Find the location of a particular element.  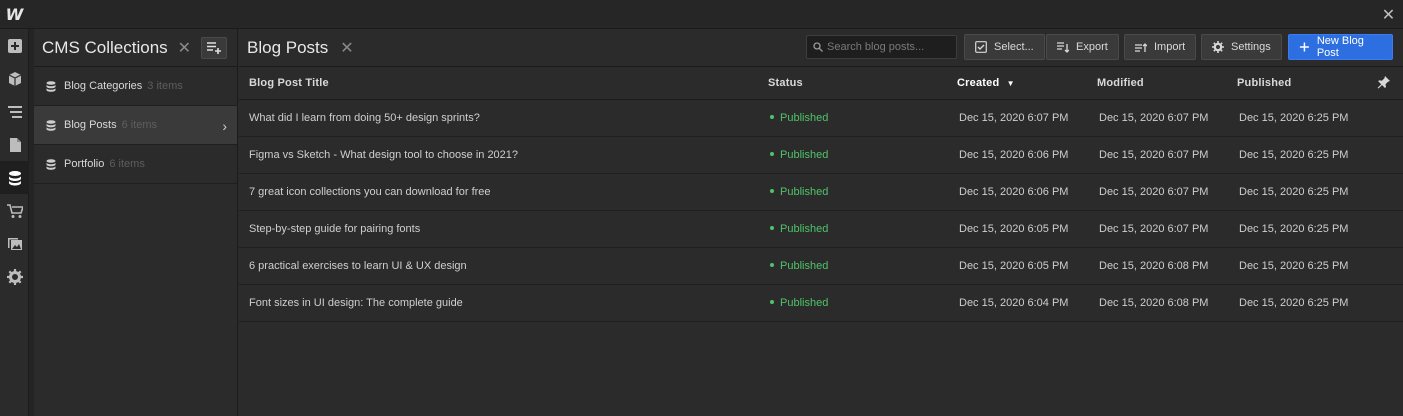

close-collections-button: ✕ is located at coordinates (184, 48).